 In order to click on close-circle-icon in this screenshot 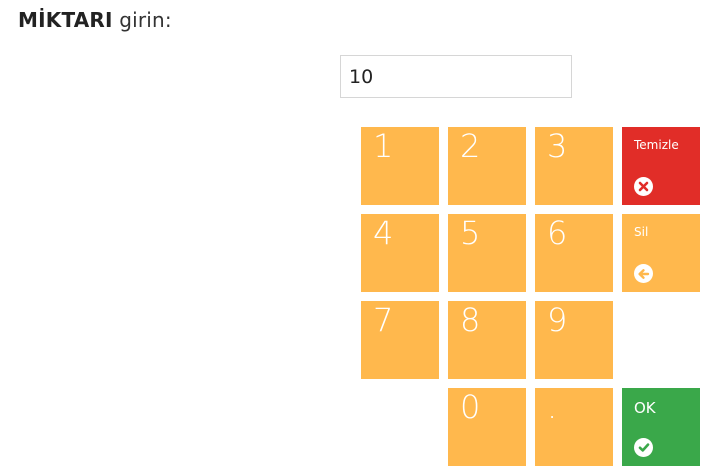, I will do `click(643, 186)`.